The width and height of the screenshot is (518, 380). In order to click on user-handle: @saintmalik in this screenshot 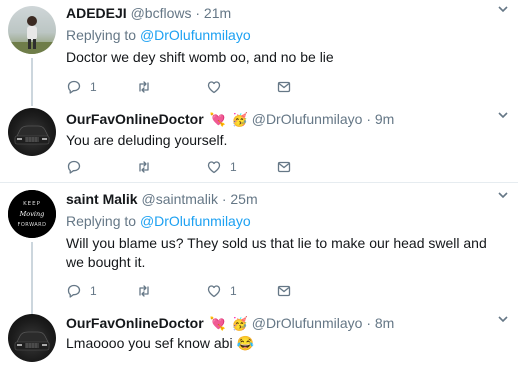, I will do `click(179, 199)`.